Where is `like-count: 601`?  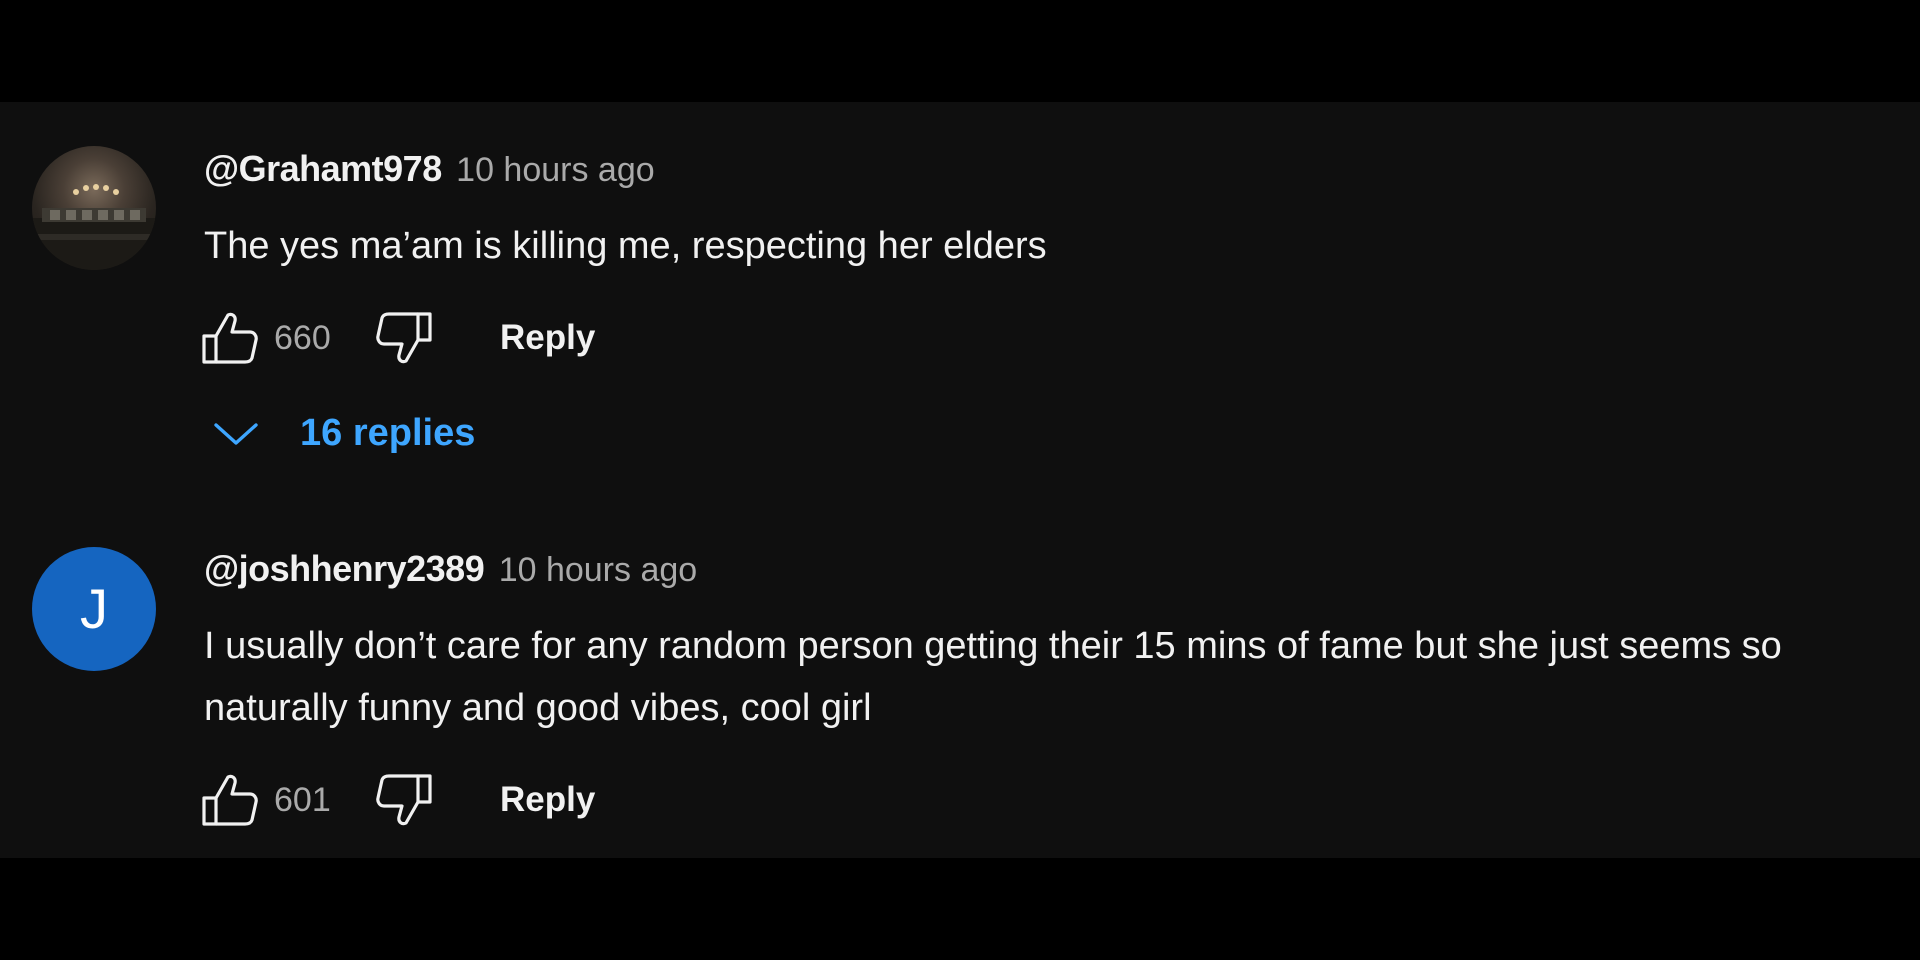
like-count: 601 is located at coordinates (302, 799).